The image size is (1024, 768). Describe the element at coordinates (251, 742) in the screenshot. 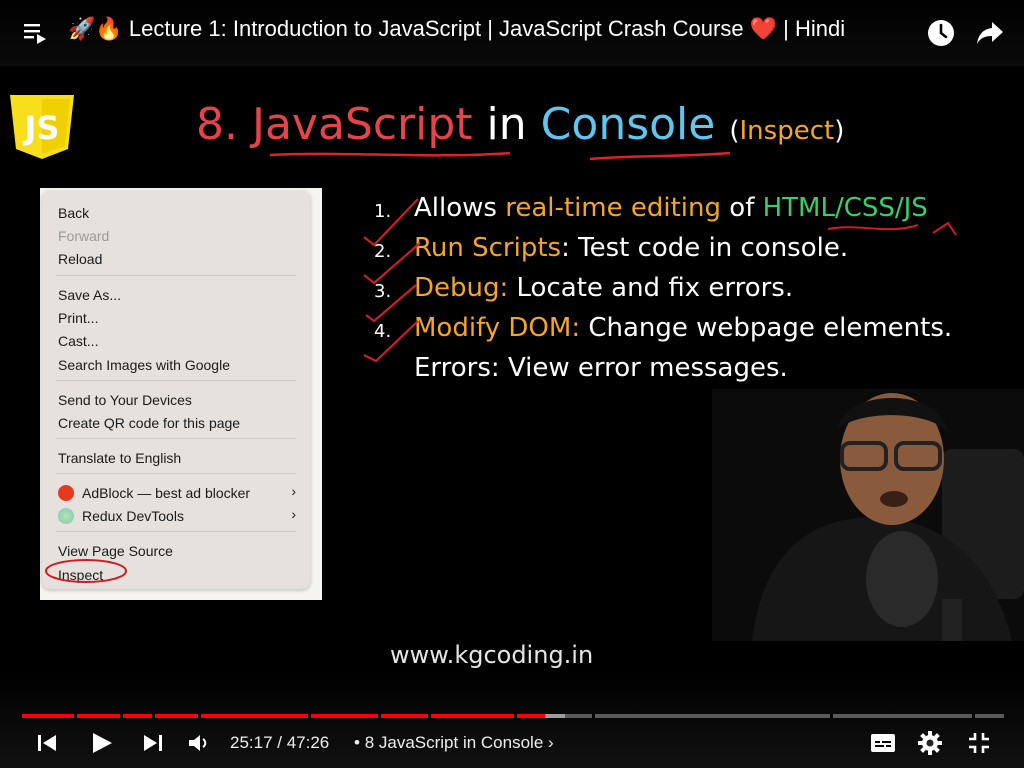

I see `current-time: 25:17` at that location.